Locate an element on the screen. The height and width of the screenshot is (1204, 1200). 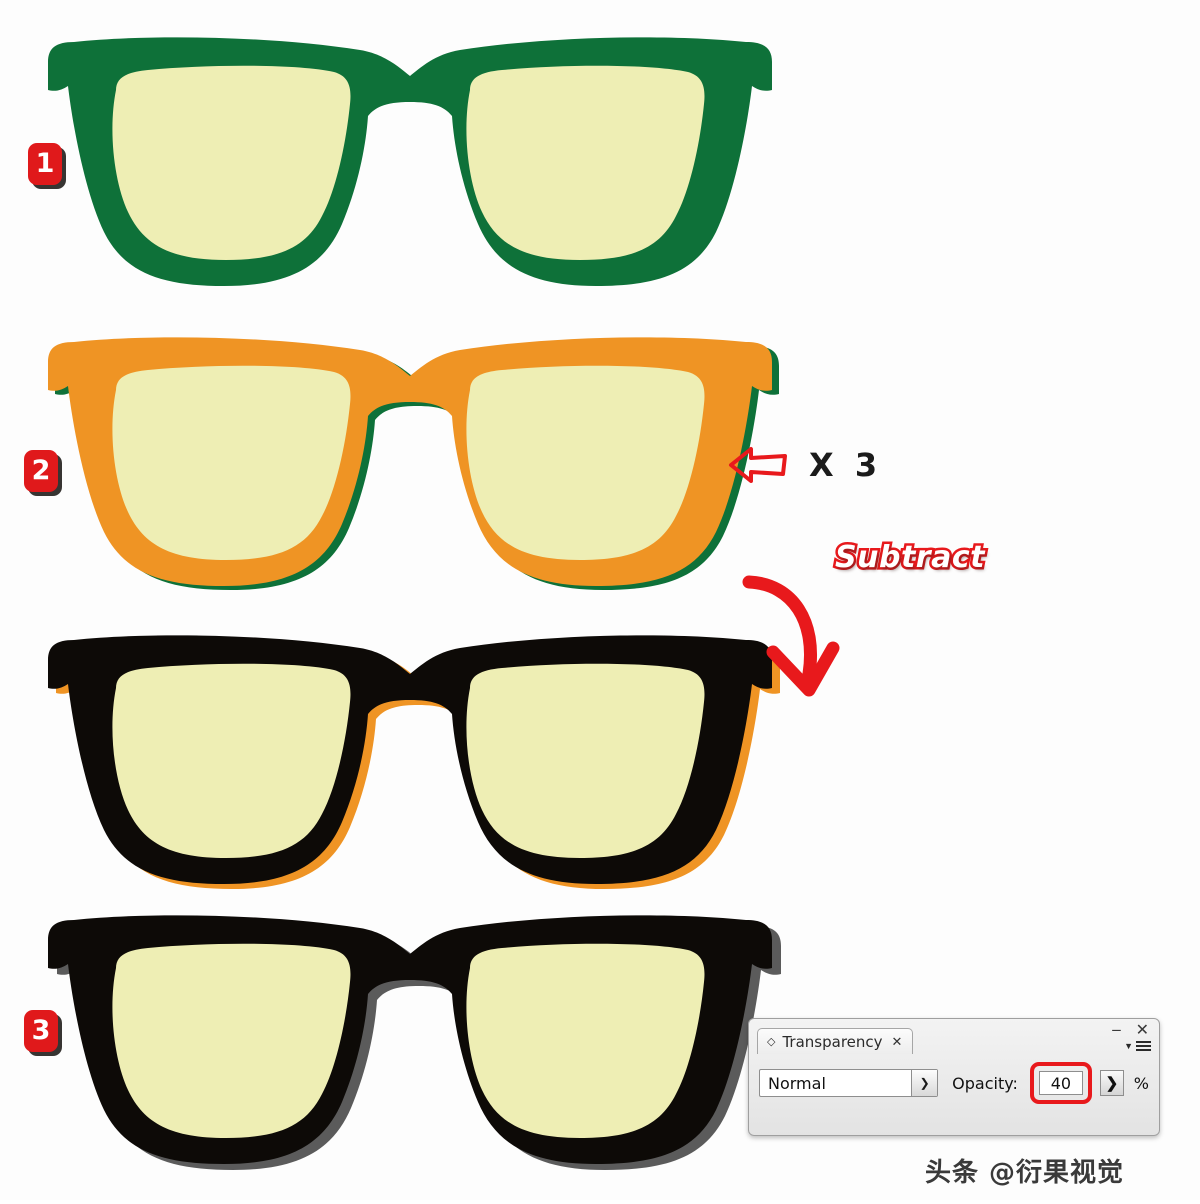
tab-close-icon: ✕ is located at coordinates (897, 1042).